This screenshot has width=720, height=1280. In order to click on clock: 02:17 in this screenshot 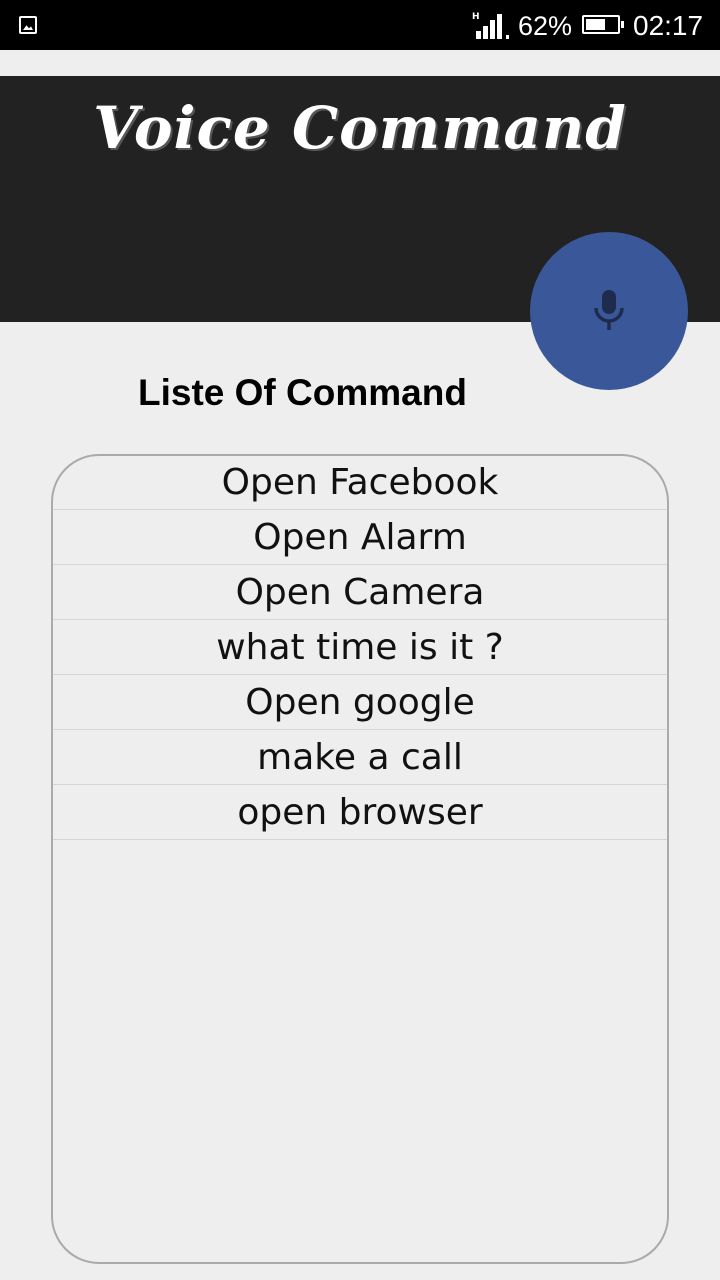, I will do `click(668, 25)`.